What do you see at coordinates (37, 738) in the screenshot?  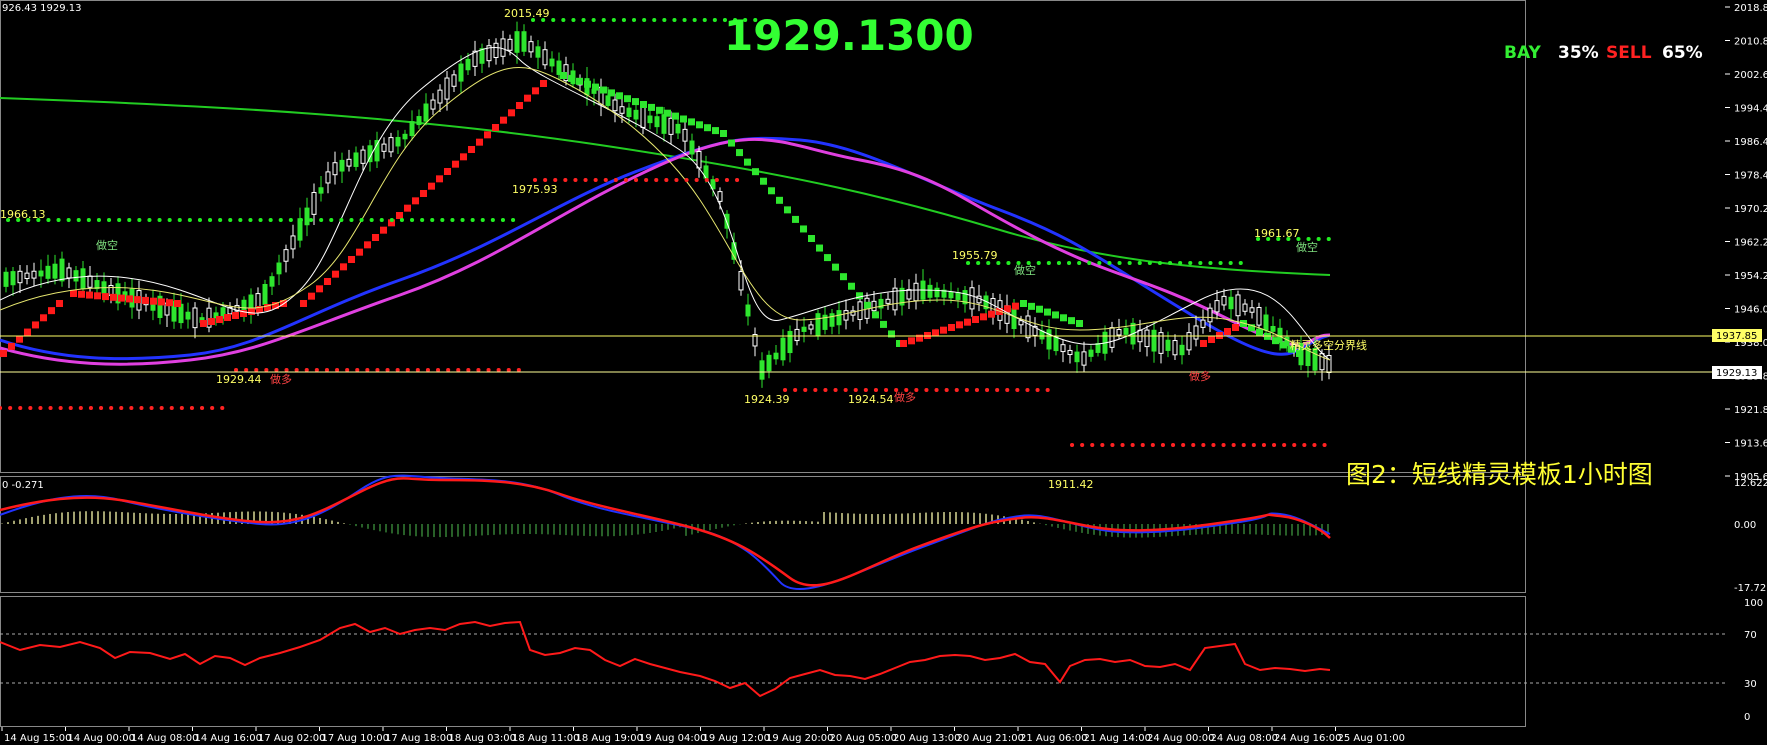 I see `time-tick-label: 14 Aug 15:00` at bounding box center [37, 738].